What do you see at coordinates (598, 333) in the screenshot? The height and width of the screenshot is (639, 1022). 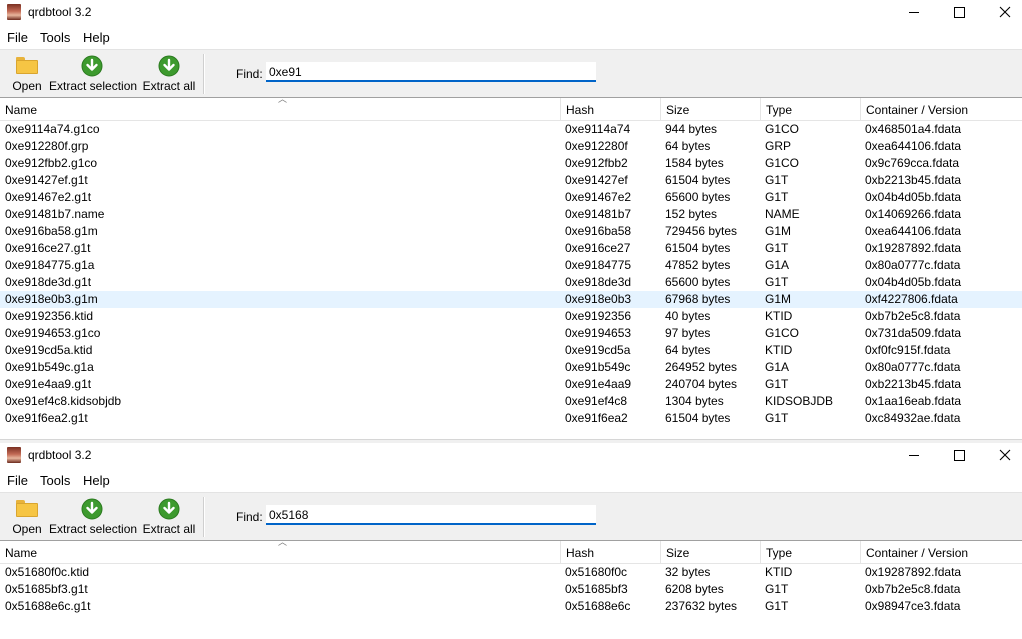 I see `cell-hash: 0xe9194653` at bounding box center [598, 333].